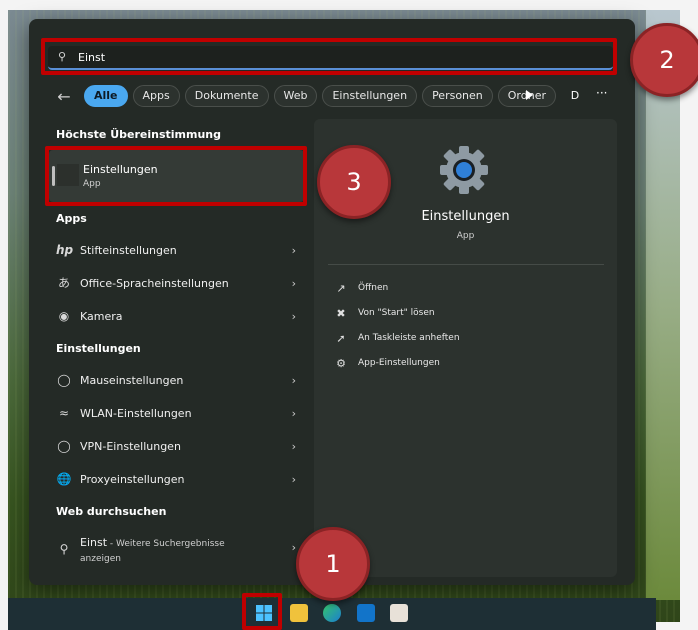  Describe the element at coordinates (64, 380) in the screenshot. I see `mouse-icon: ◯` at that location.